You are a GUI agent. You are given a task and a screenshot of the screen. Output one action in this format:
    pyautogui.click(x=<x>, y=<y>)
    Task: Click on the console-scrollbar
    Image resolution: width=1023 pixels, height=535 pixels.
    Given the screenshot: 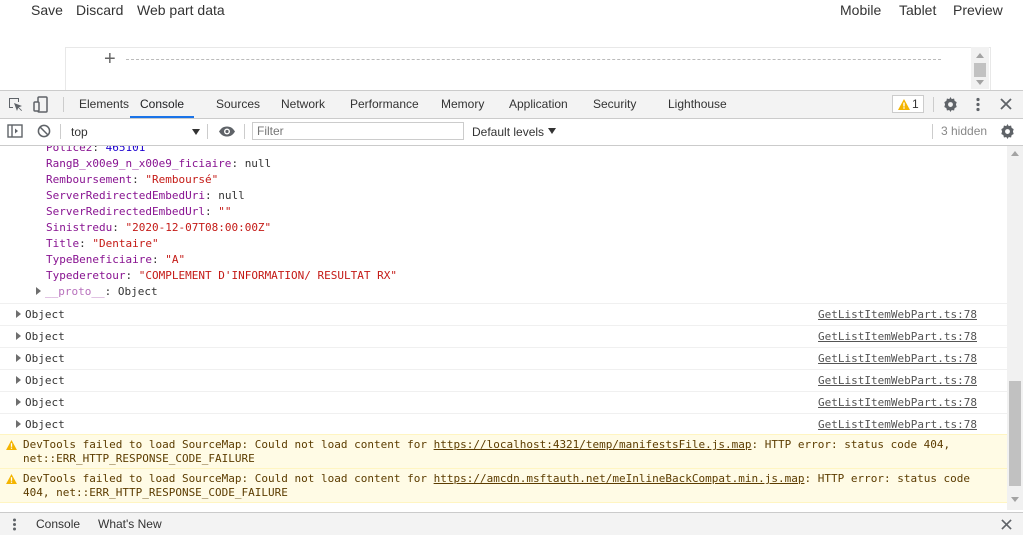 What is the action you would take?
    pyautogui.click(x=1015, y=328)
    